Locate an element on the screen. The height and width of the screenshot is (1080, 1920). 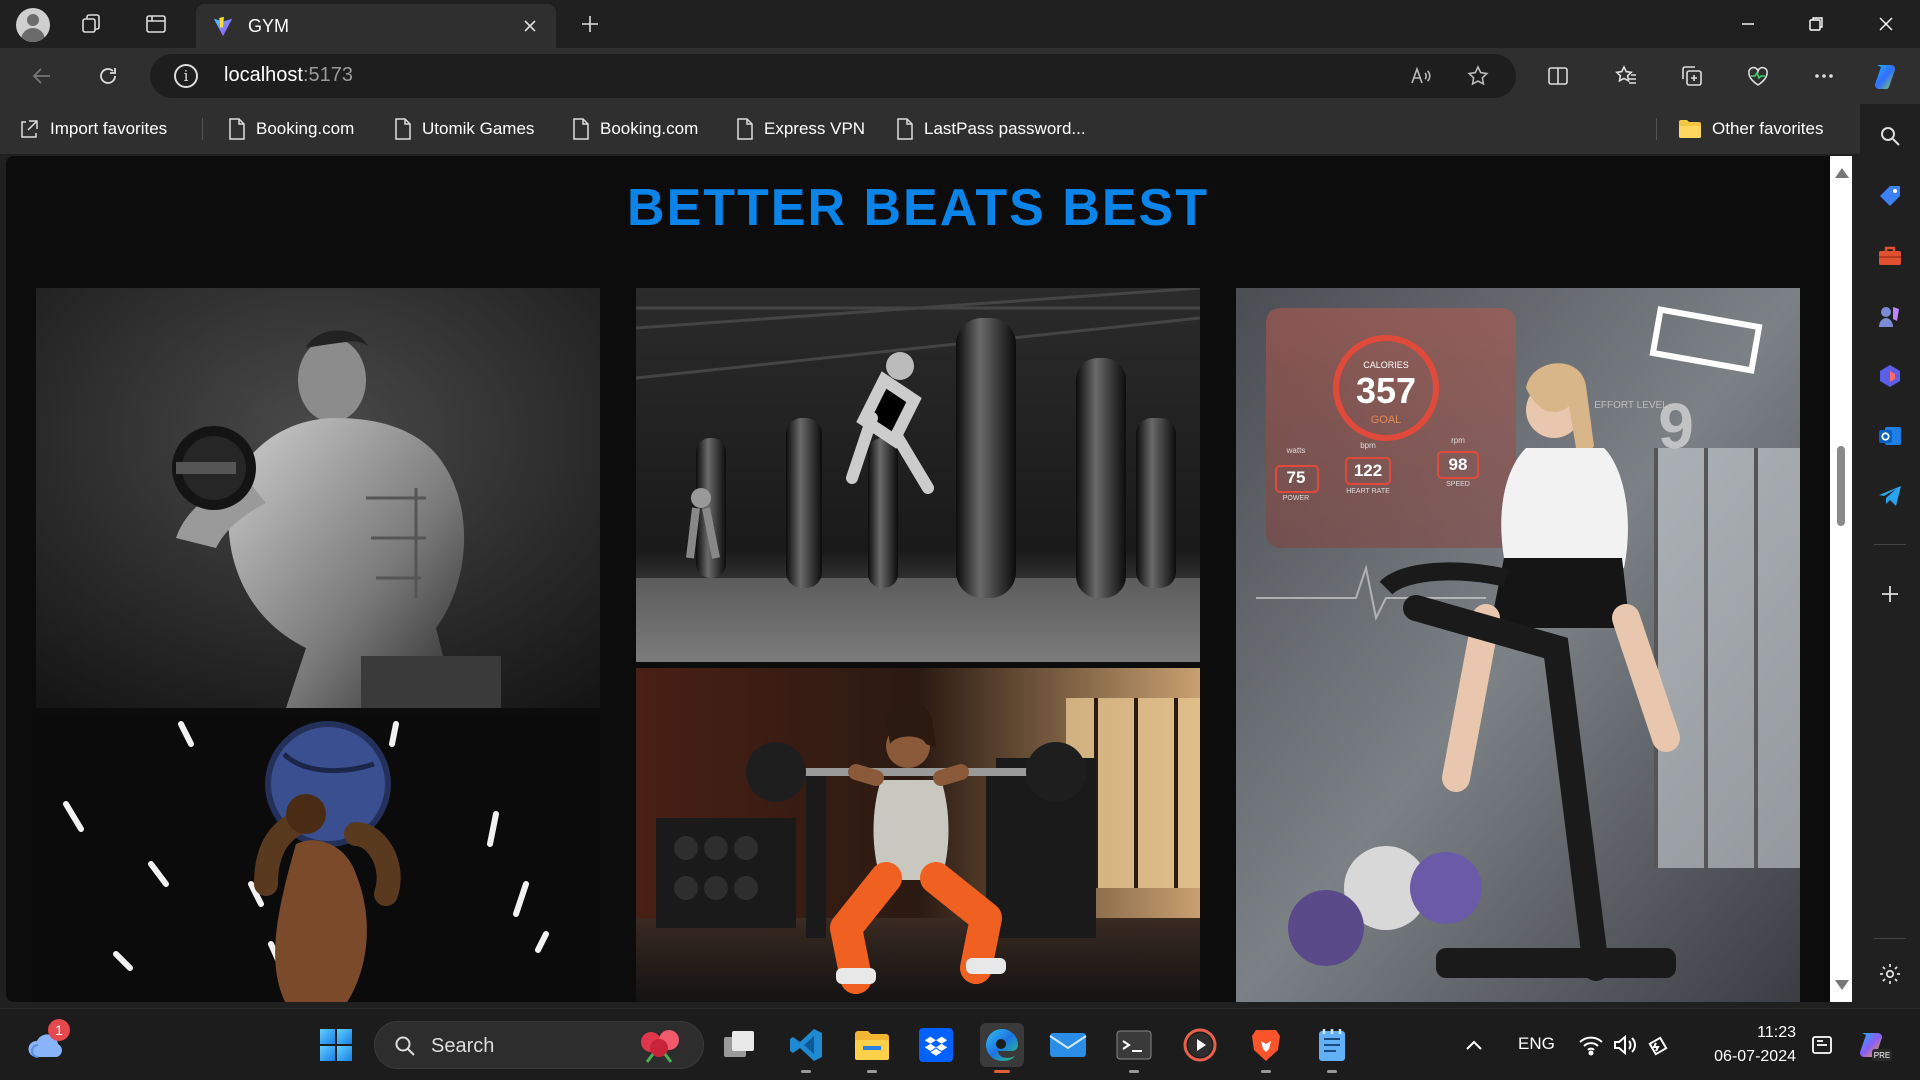
mail-icon is located at coordinates (1068, 1045).